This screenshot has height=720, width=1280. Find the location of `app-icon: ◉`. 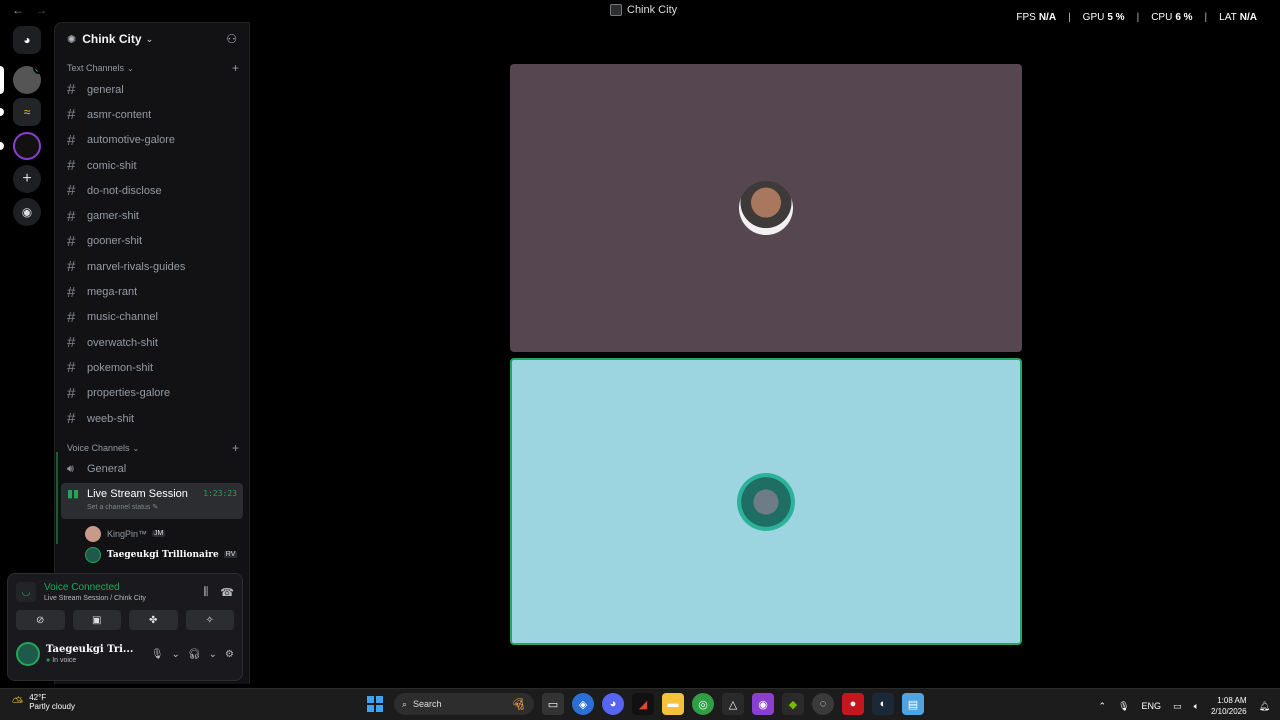

app-icon: ◉ is located at coordinates (763, 704).